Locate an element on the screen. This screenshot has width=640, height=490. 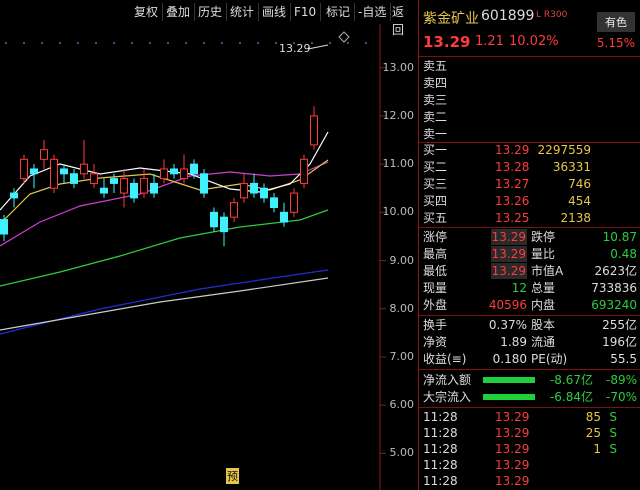
flow-row: 大宗流入 -6.84亿 -70% is located at coordinates (529, 397).